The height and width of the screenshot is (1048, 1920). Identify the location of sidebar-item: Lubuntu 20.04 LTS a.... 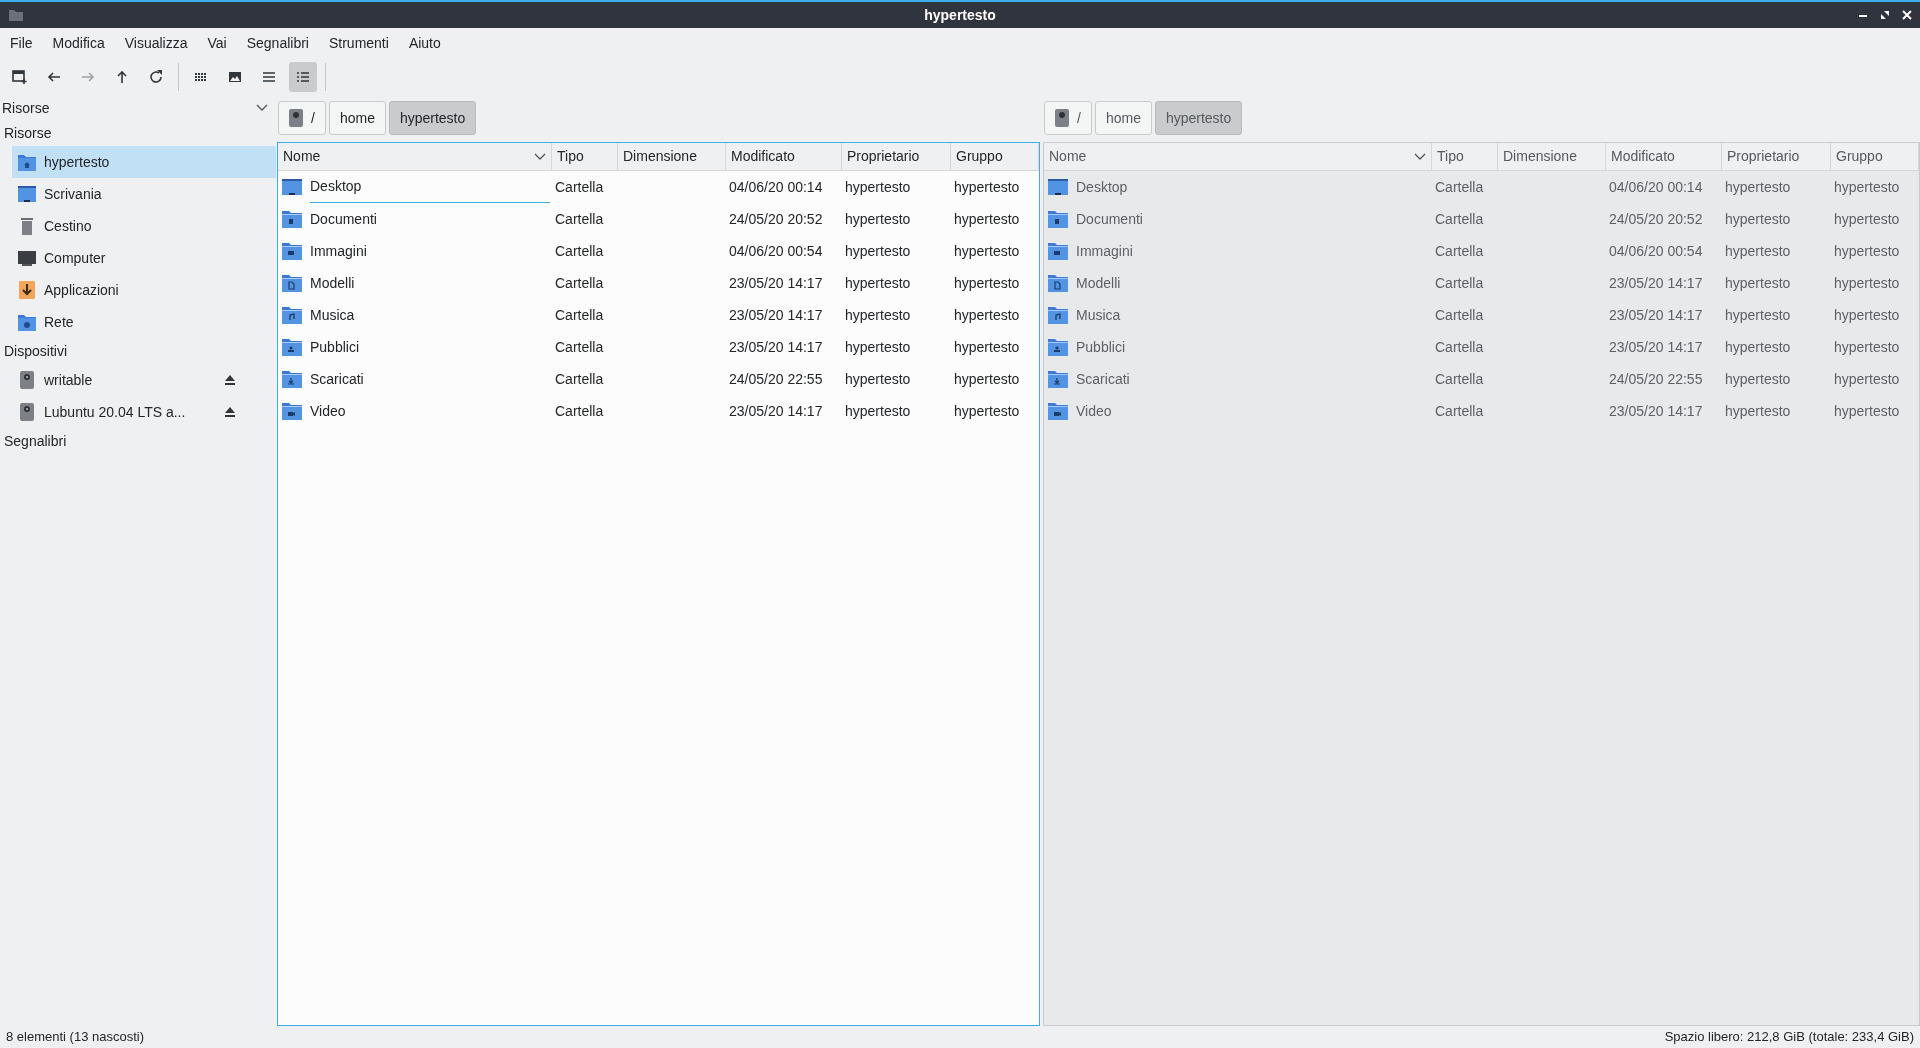
(144, 412).